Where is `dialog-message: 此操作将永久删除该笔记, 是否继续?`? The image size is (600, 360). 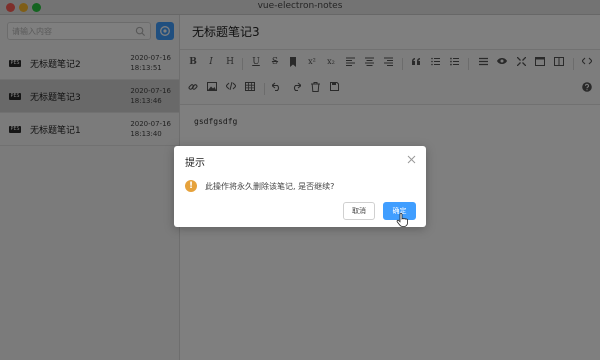
dialog-message: 此操作将永久删除该笔记, 是否继续? is located at coordinates (270, 186).